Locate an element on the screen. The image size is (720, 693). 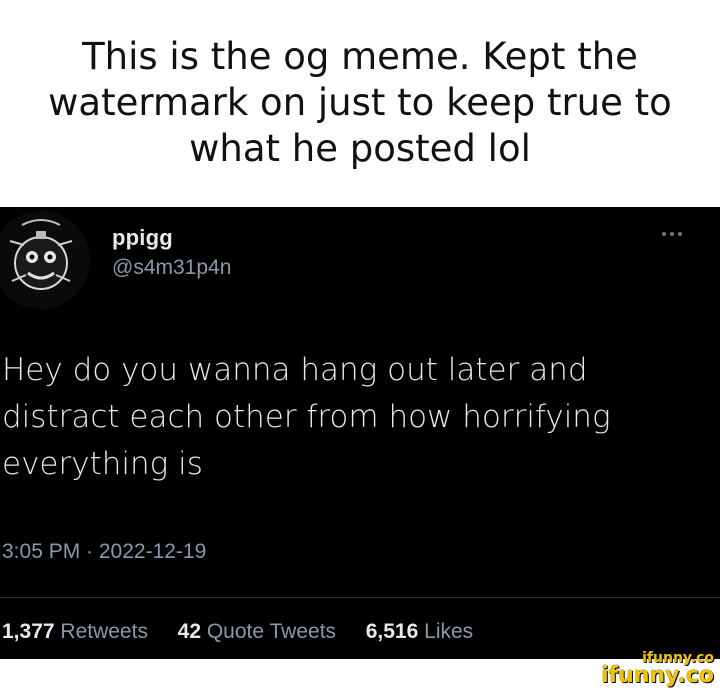
more-horizontal-icon is located at coordinates (674, 234).